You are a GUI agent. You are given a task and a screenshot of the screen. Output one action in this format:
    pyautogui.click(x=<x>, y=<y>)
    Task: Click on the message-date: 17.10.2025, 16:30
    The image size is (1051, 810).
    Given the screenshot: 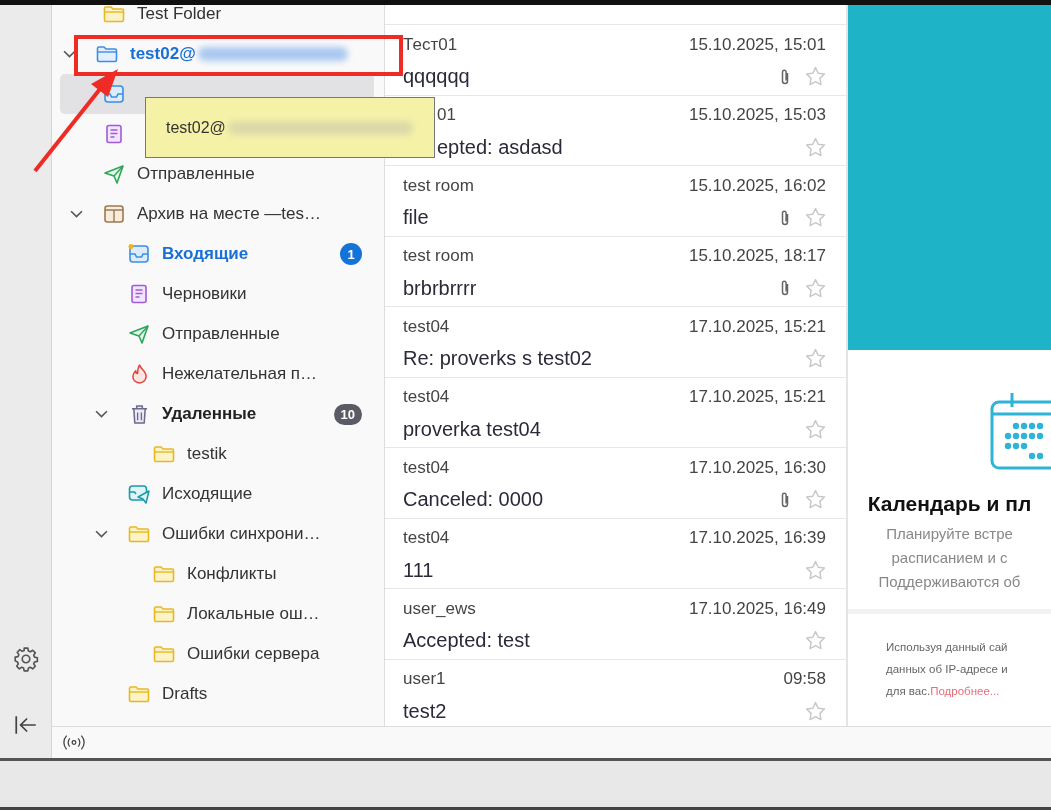 What is the action you would take?
    pyautogui.click(x=757, y=467)
    